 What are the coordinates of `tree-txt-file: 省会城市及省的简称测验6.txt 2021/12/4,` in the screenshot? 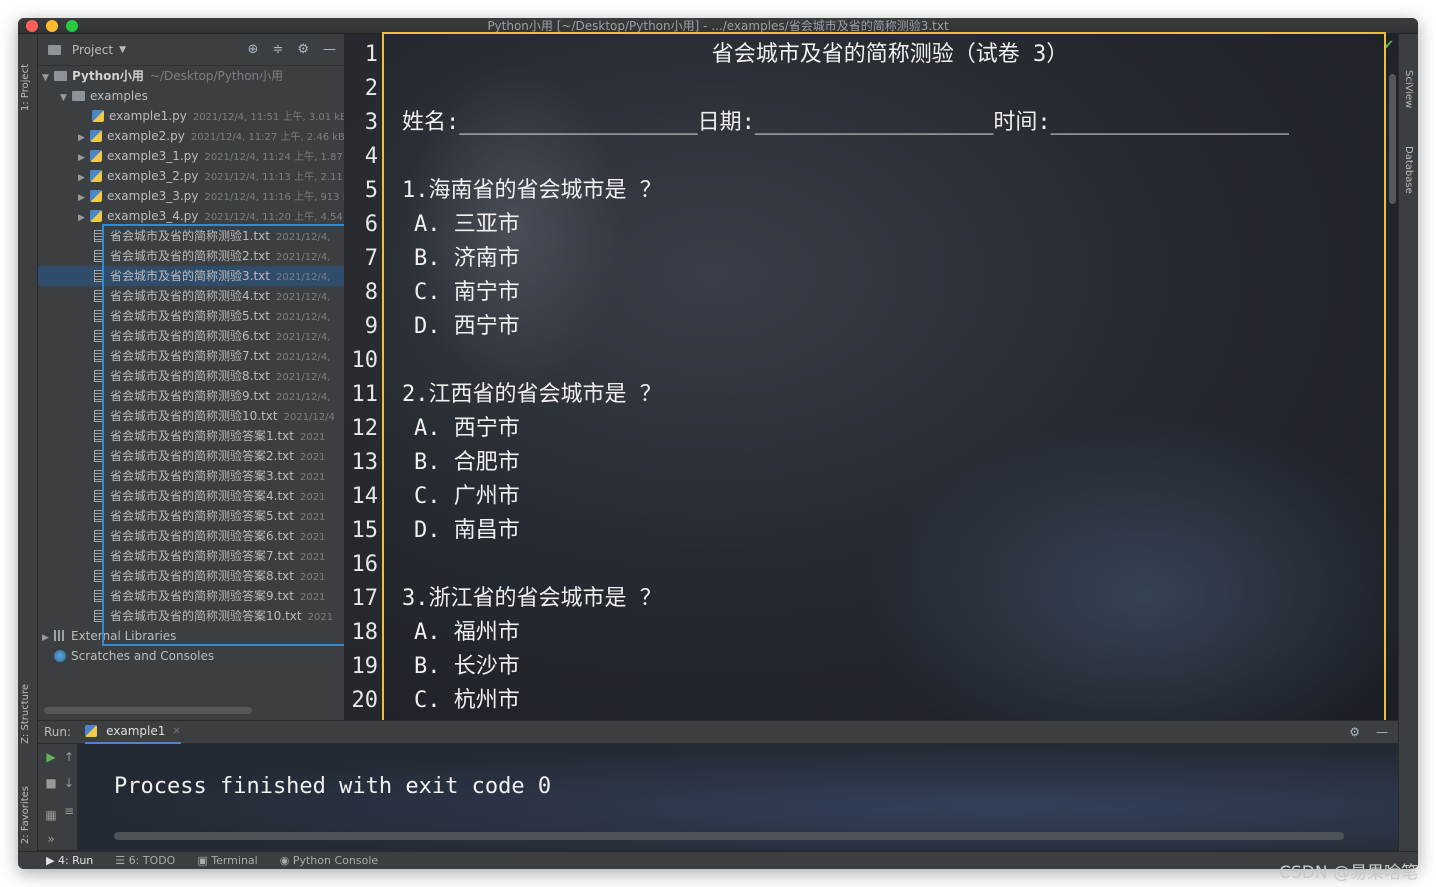 It's located at (191, 336).